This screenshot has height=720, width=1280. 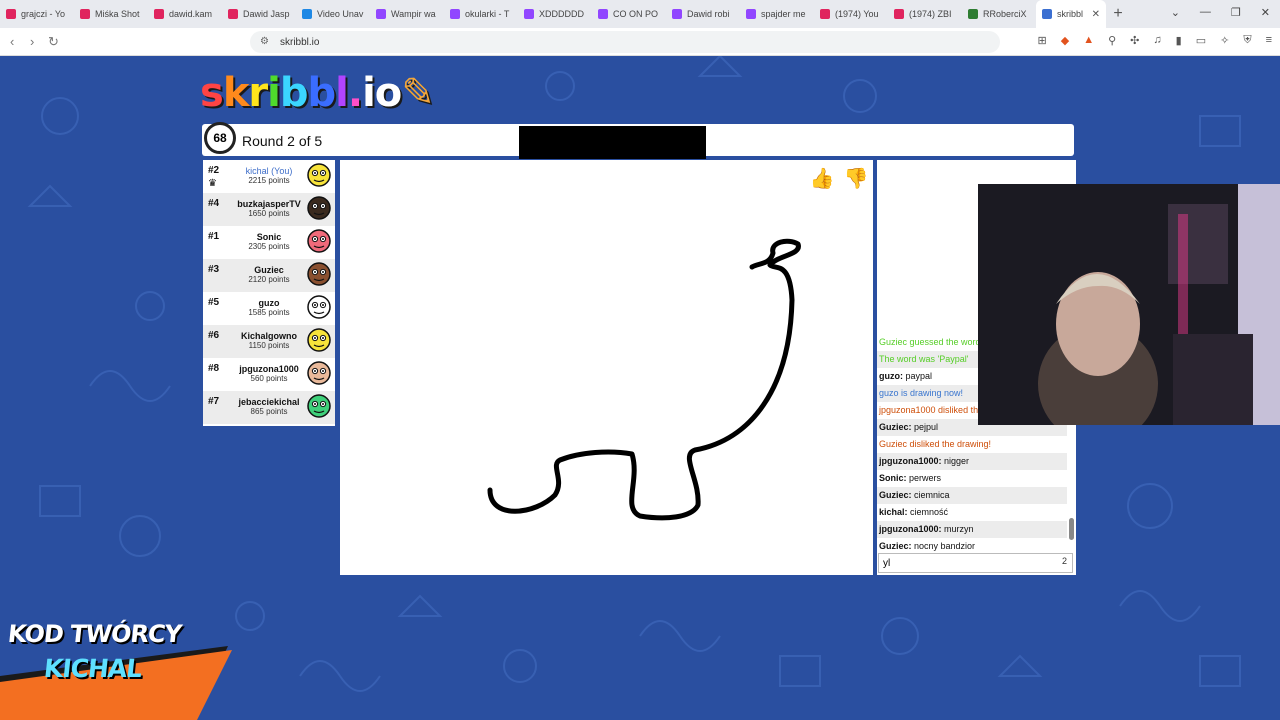 I want to click on browser-tab: RRoberciX, so click(x=999, y=14).